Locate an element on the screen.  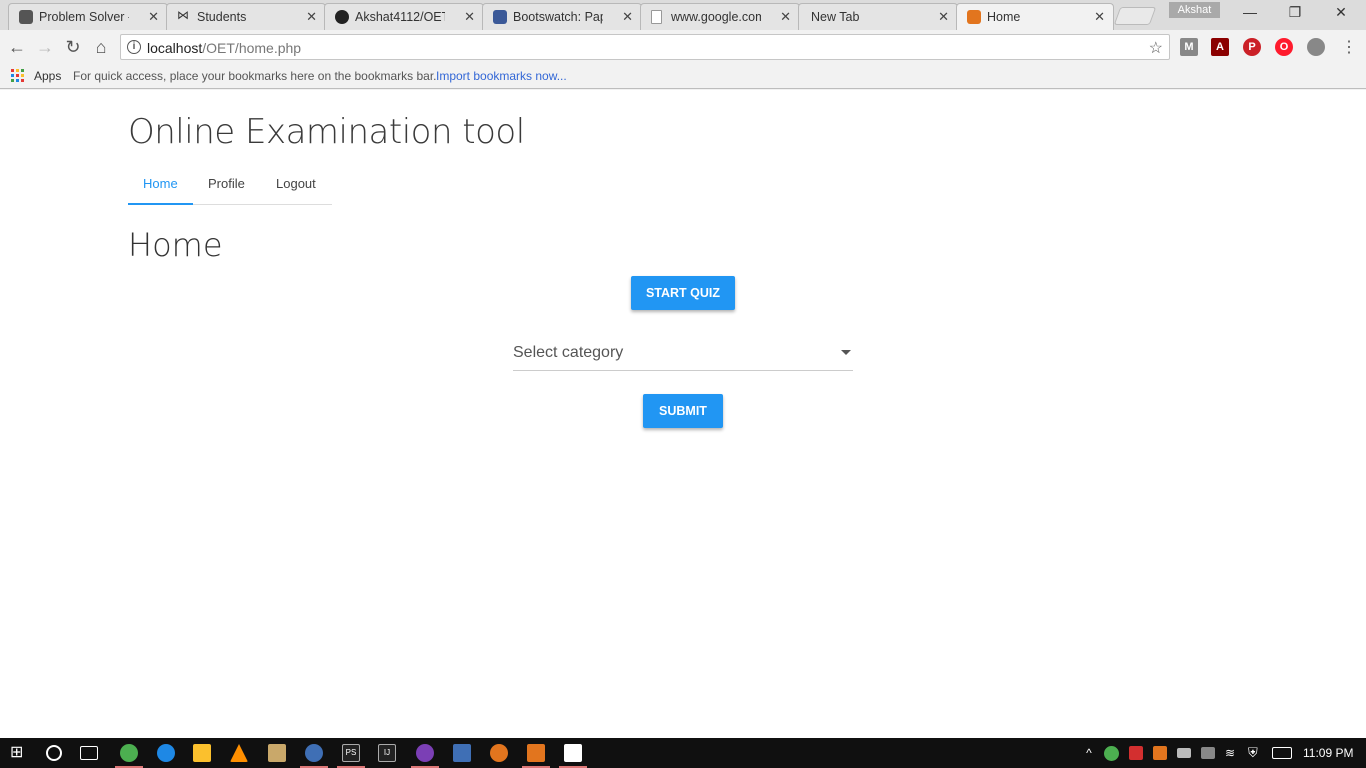
caret-down-icon is located at coordinates (846, 352).